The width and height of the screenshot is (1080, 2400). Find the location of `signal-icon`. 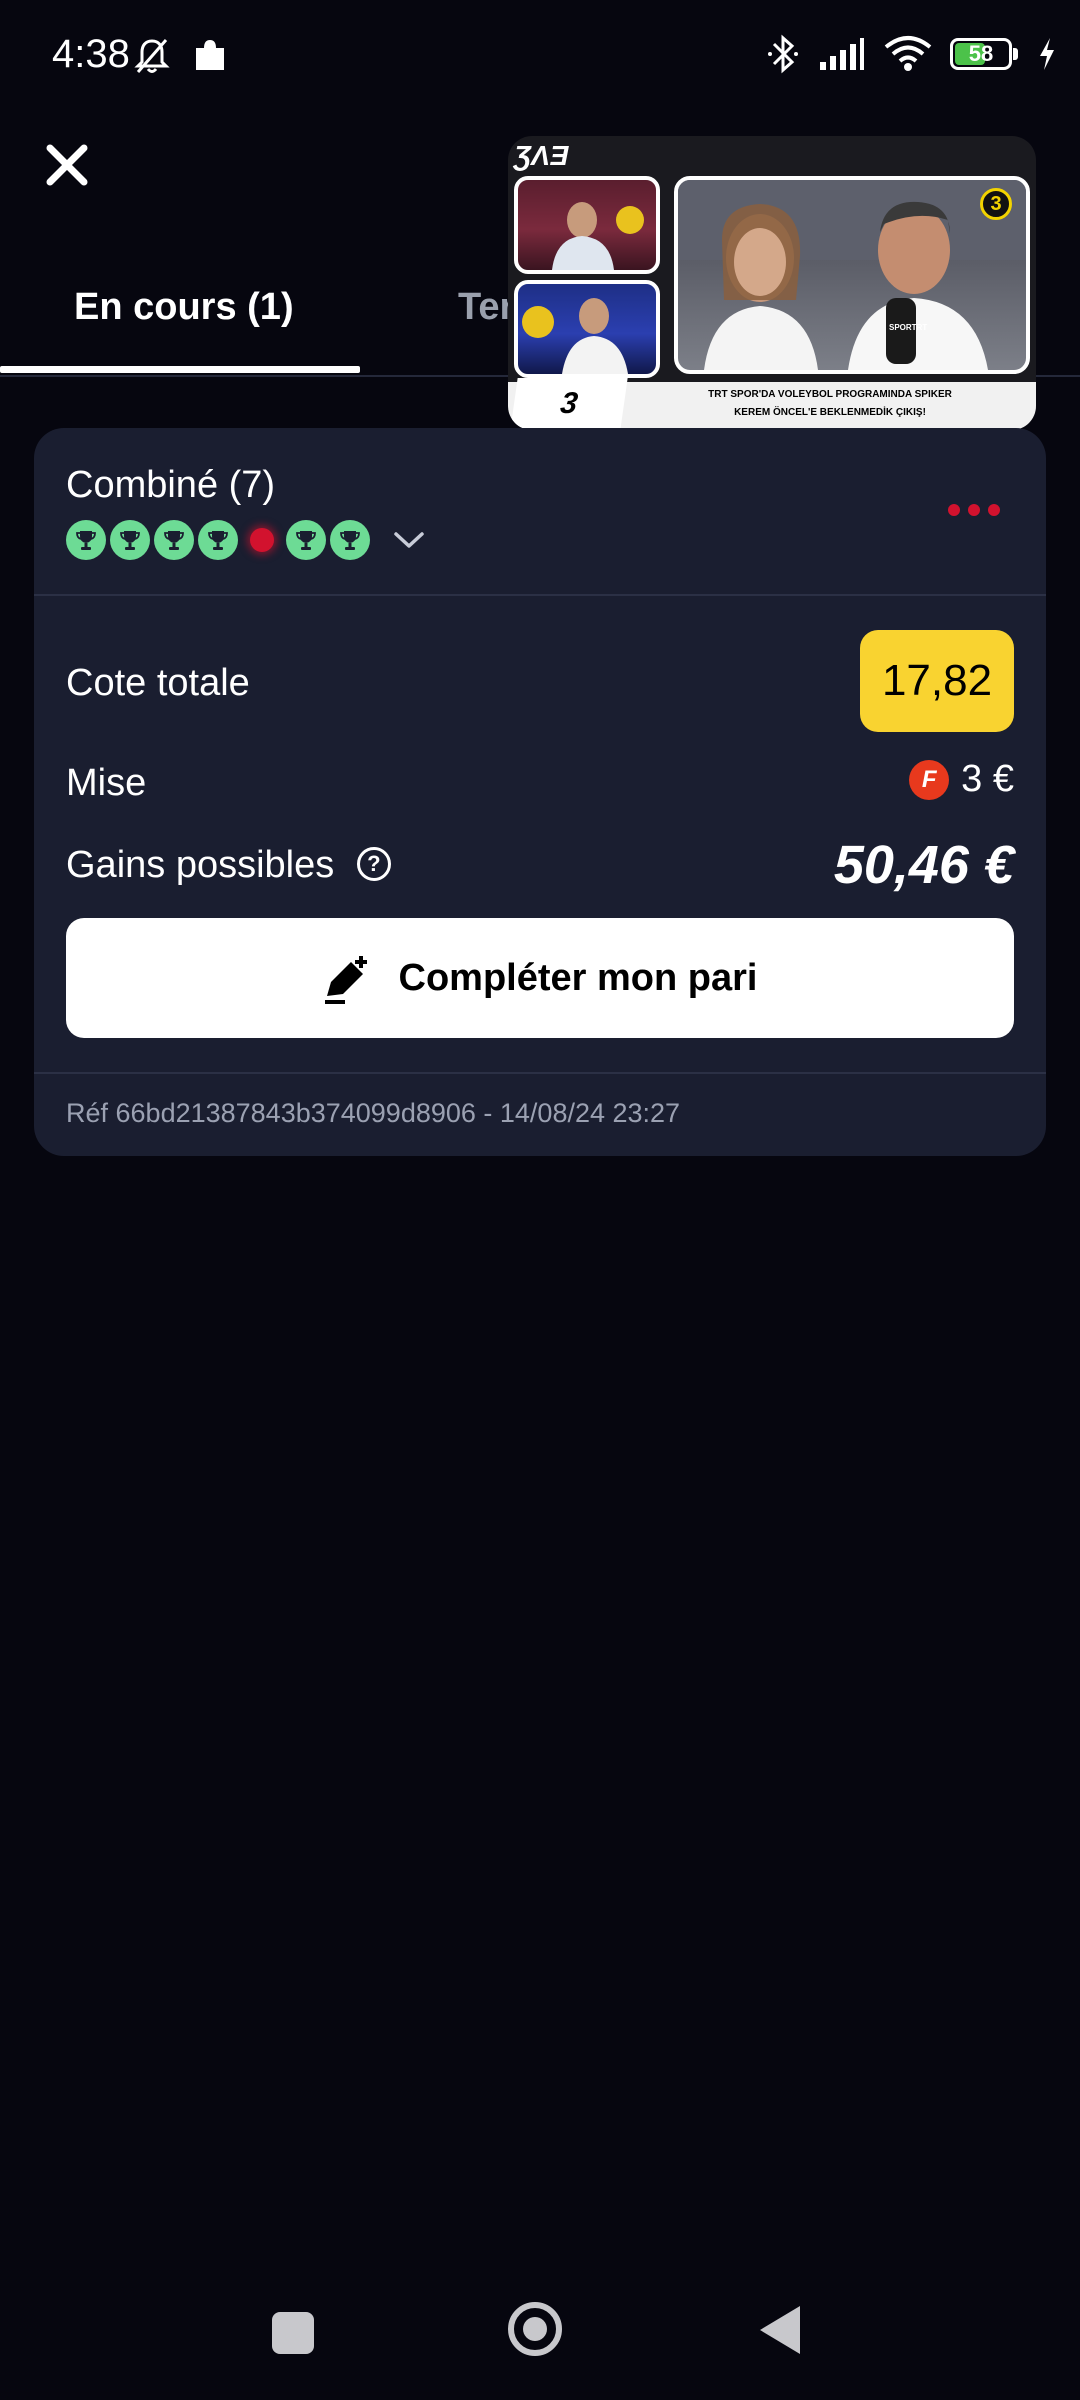

signal-icon is located at coordinates (842, 54).